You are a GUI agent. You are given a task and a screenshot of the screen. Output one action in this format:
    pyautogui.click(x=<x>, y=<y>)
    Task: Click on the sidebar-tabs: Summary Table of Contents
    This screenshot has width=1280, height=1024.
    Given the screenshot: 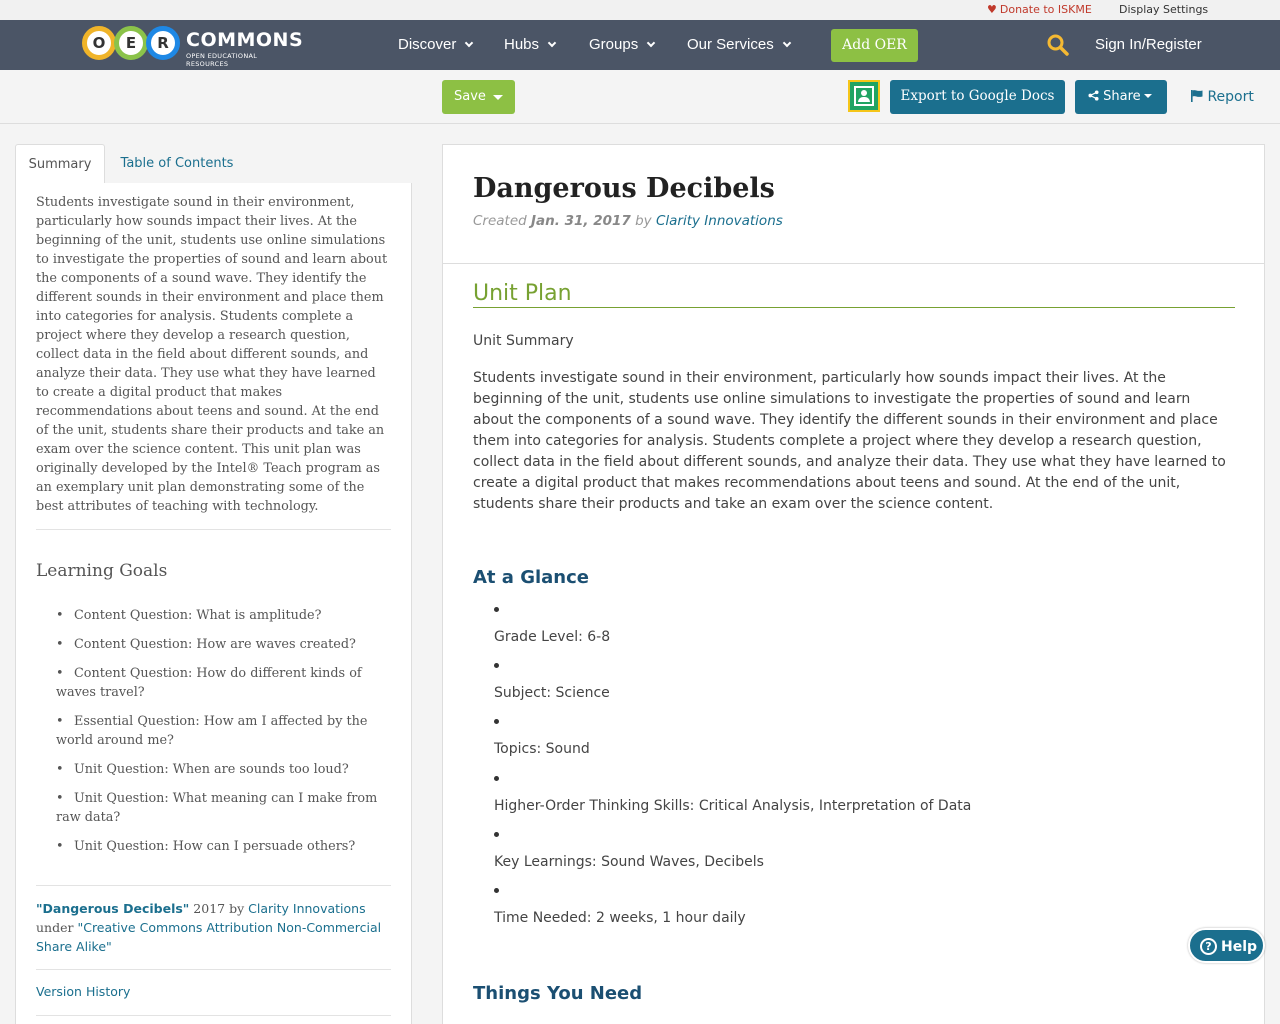 What is the action you would take?
    pyautogui.click(x=213, y=164)
    